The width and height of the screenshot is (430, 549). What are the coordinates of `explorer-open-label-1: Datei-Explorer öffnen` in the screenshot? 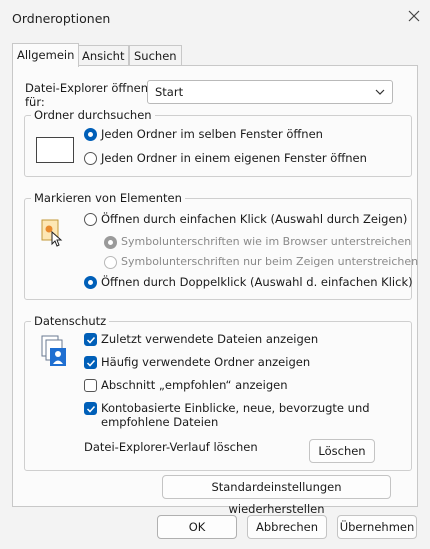 It's located at (86, 88).